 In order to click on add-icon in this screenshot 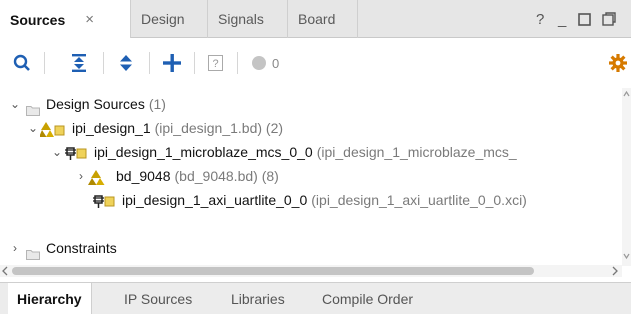, I will do `click(172, 63)`.